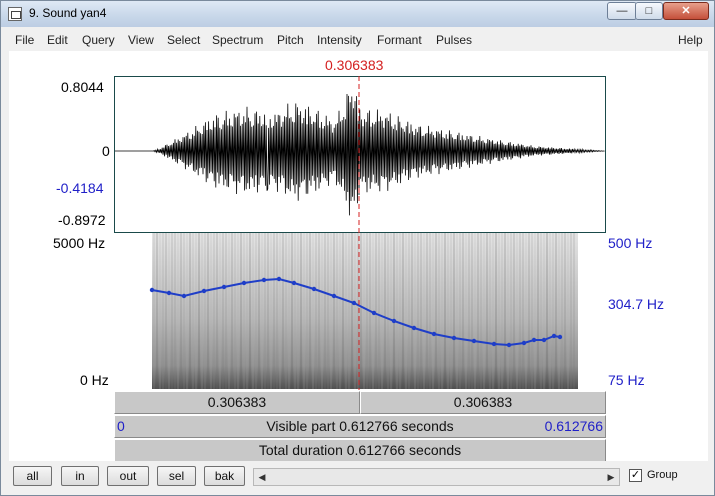  What do you see at coordinates (636, 304) in the screenshot?
I see `pitch-current-label: 304.7 Hz` at bounding box center [636, 304].